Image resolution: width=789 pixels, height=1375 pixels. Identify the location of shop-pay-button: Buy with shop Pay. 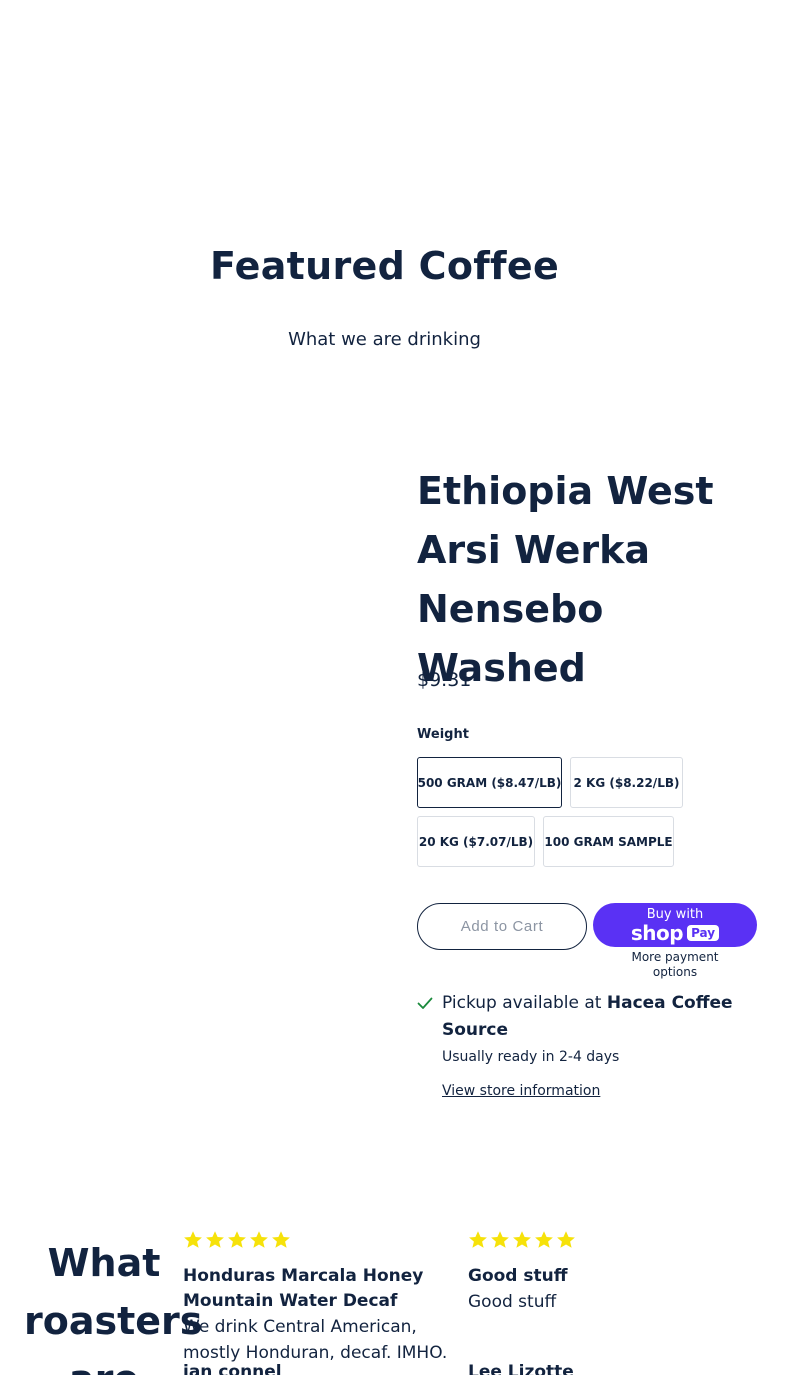
(675, 925).